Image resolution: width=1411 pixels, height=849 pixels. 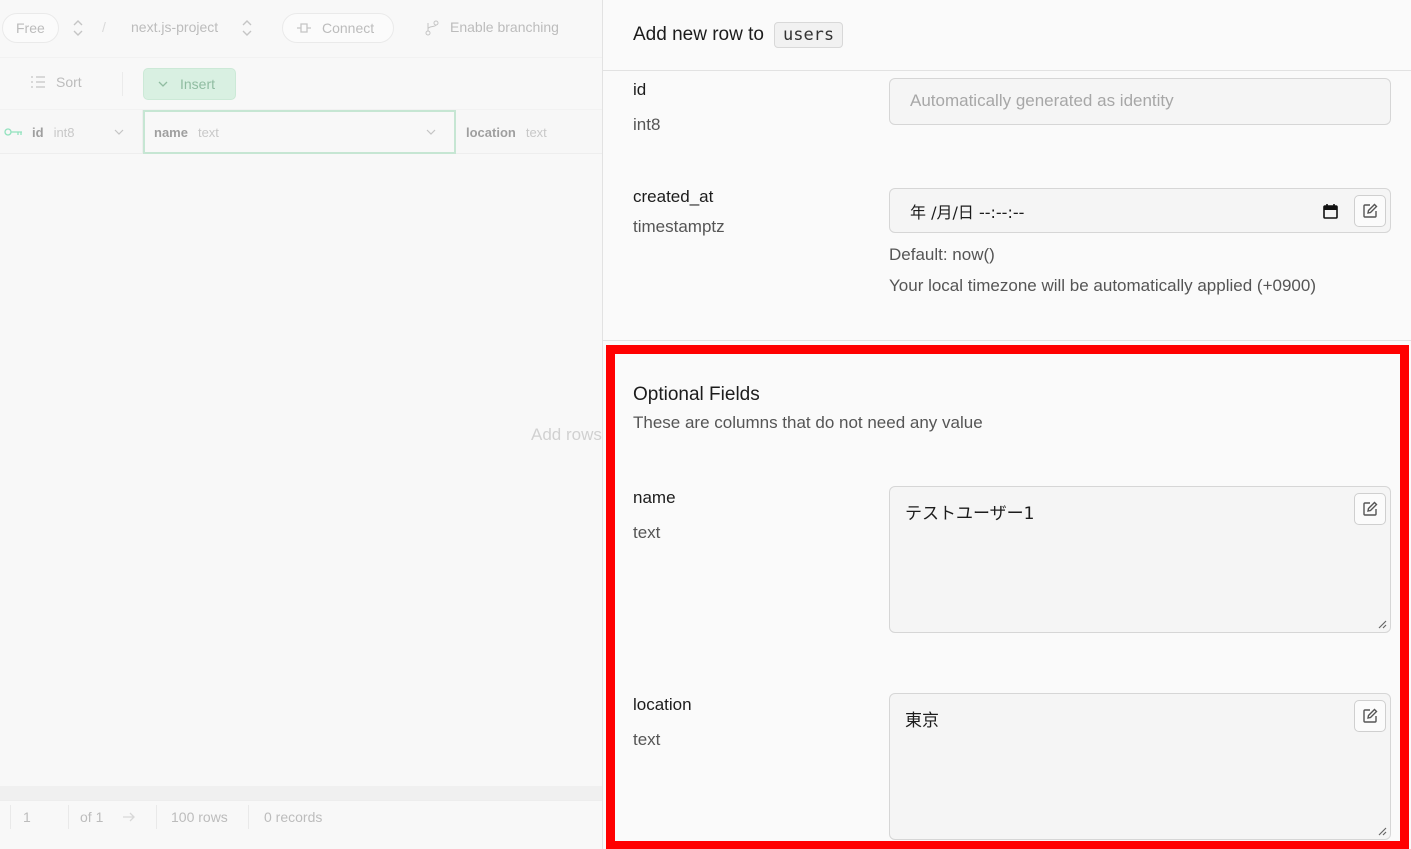 I want to click on column-header-id: id int8, so click(x=71, y=132).